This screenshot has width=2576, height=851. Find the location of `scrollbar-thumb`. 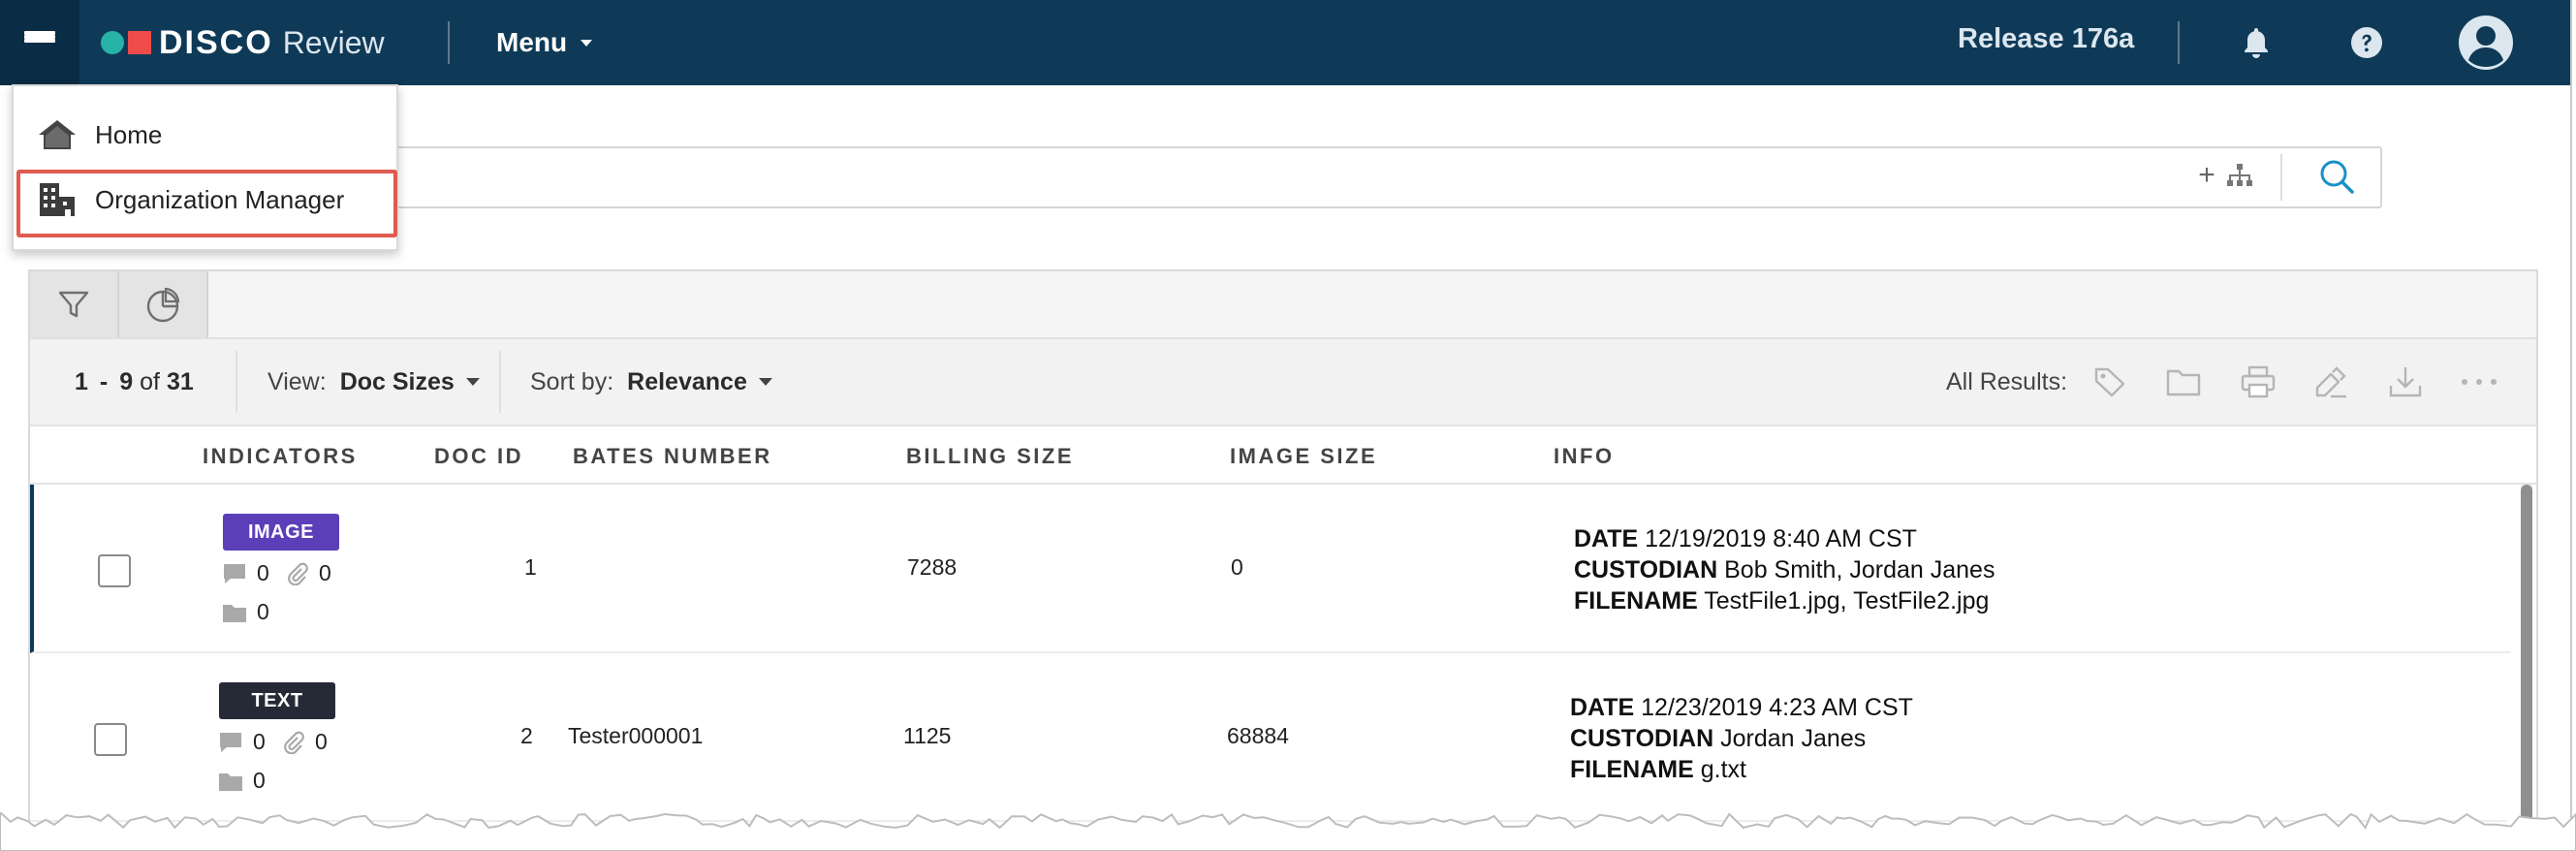

scrollbar-thumb is located at coordinates (2526, 658).